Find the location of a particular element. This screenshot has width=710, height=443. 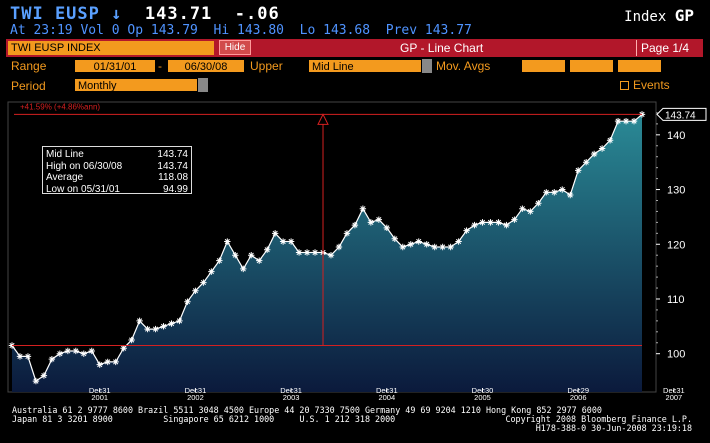

end-date-field: 06/30/08 is located at coordinates (206, 66).